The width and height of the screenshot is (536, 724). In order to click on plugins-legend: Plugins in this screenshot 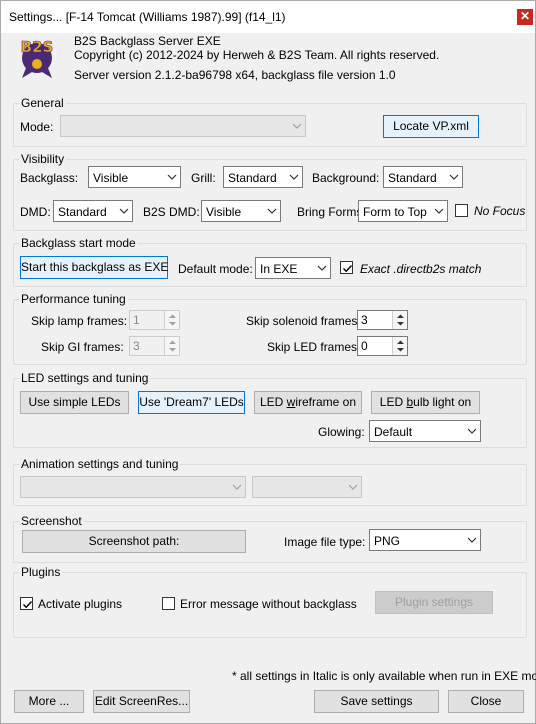, I will do `click(41, 572)`.